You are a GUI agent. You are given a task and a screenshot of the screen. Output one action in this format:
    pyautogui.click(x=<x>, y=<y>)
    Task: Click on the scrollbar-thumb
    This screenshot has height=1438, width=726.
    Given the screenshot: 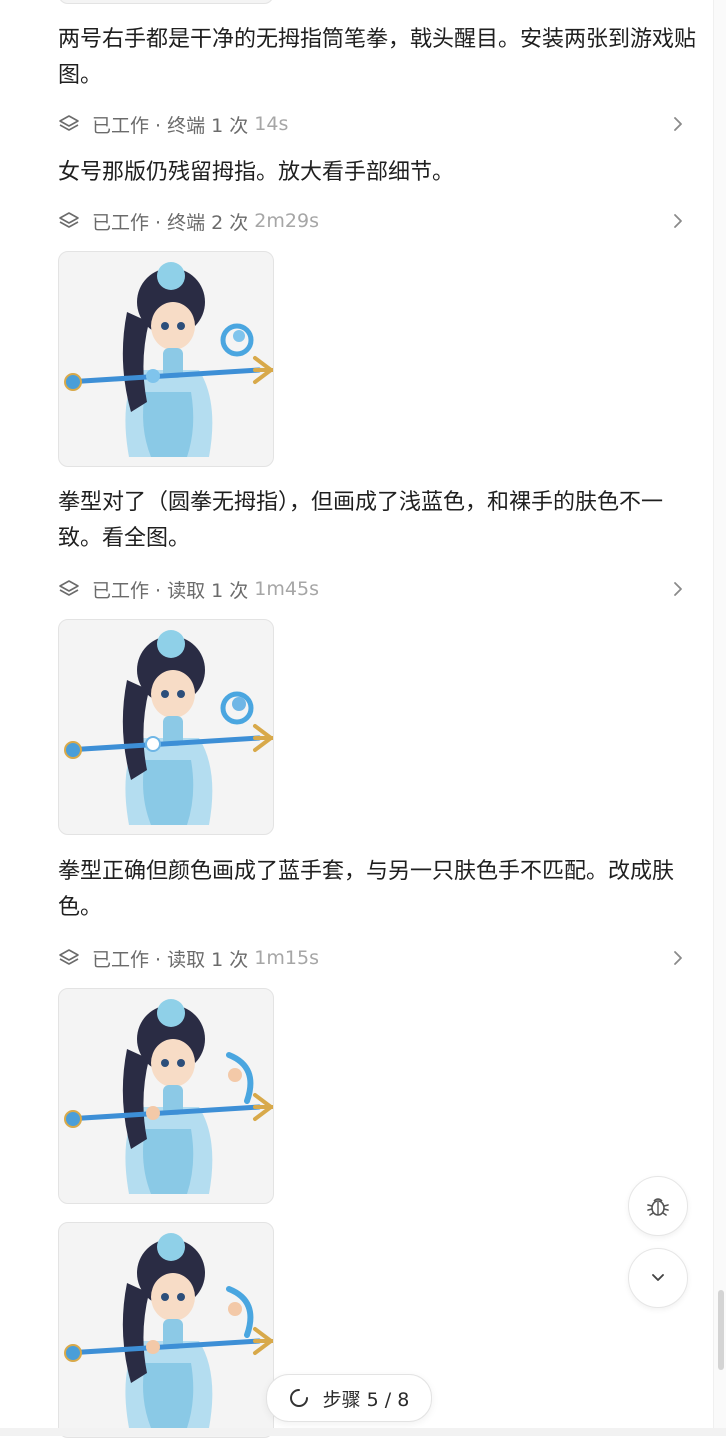 What is the action you would take?
    pyautogui.click(x=721, y=1330)
    